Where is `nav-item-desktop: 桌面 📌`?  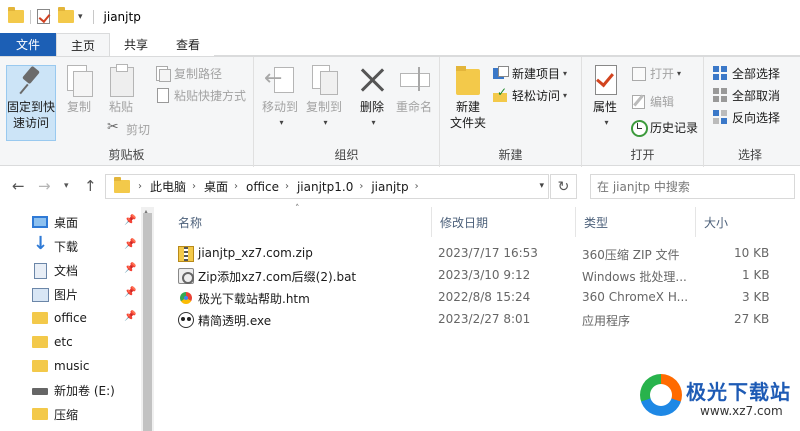 nav-item-desktop: 桌面 📌 is located at coordinates (70, 222).